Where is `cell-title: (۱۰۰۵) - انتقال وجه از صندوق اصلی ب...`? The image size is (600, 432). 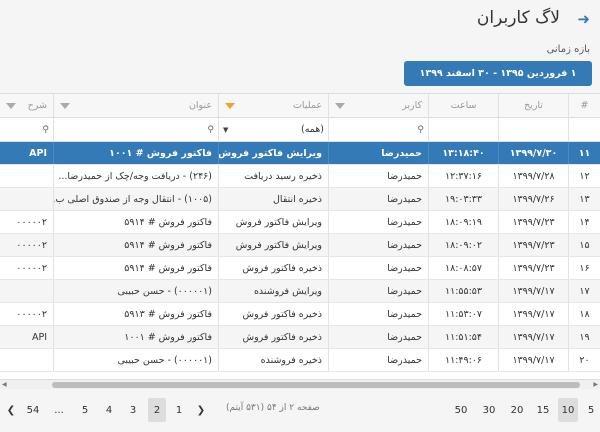
cell-title: (۱۰۰۵) - انتقال وجه از صندوق اصلی ب... is located at coordinates (135, 199).